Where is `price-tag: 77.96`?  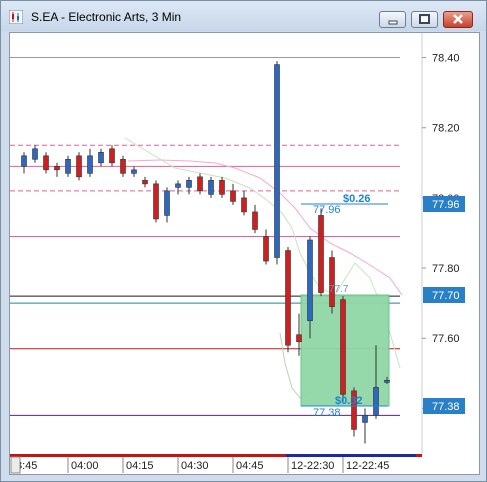 price-tag: 77.96 is located at coordinates (444, 204).